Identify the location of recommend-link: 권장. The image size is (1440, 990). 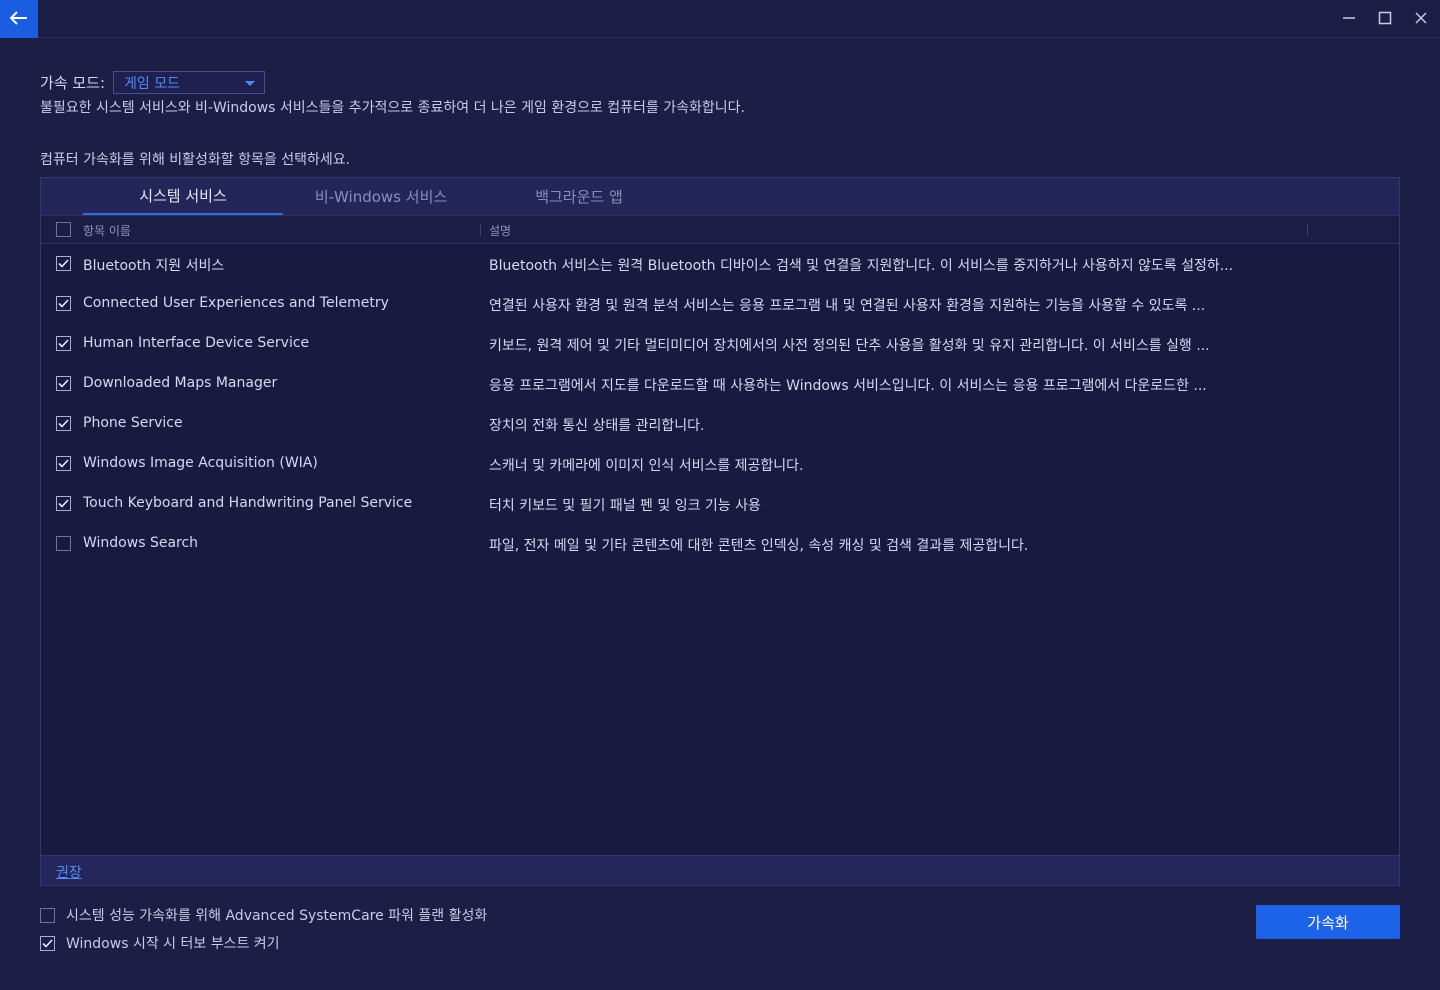
(69, 872).